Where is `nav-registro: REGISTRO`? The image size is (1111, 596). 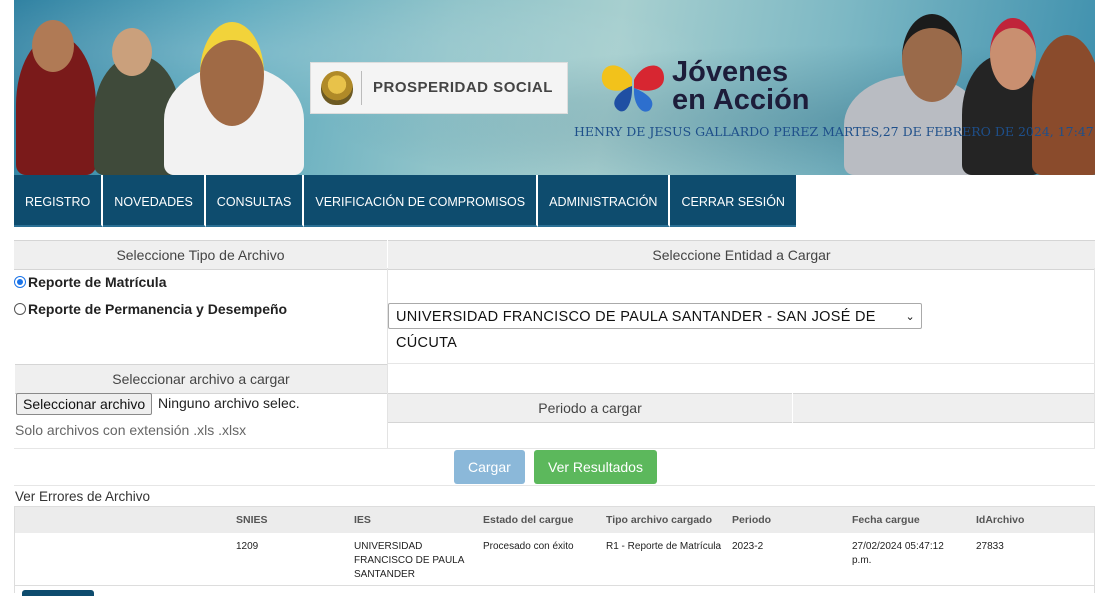
nav-registro: REGISTRO is located at coordinates (59, 201).